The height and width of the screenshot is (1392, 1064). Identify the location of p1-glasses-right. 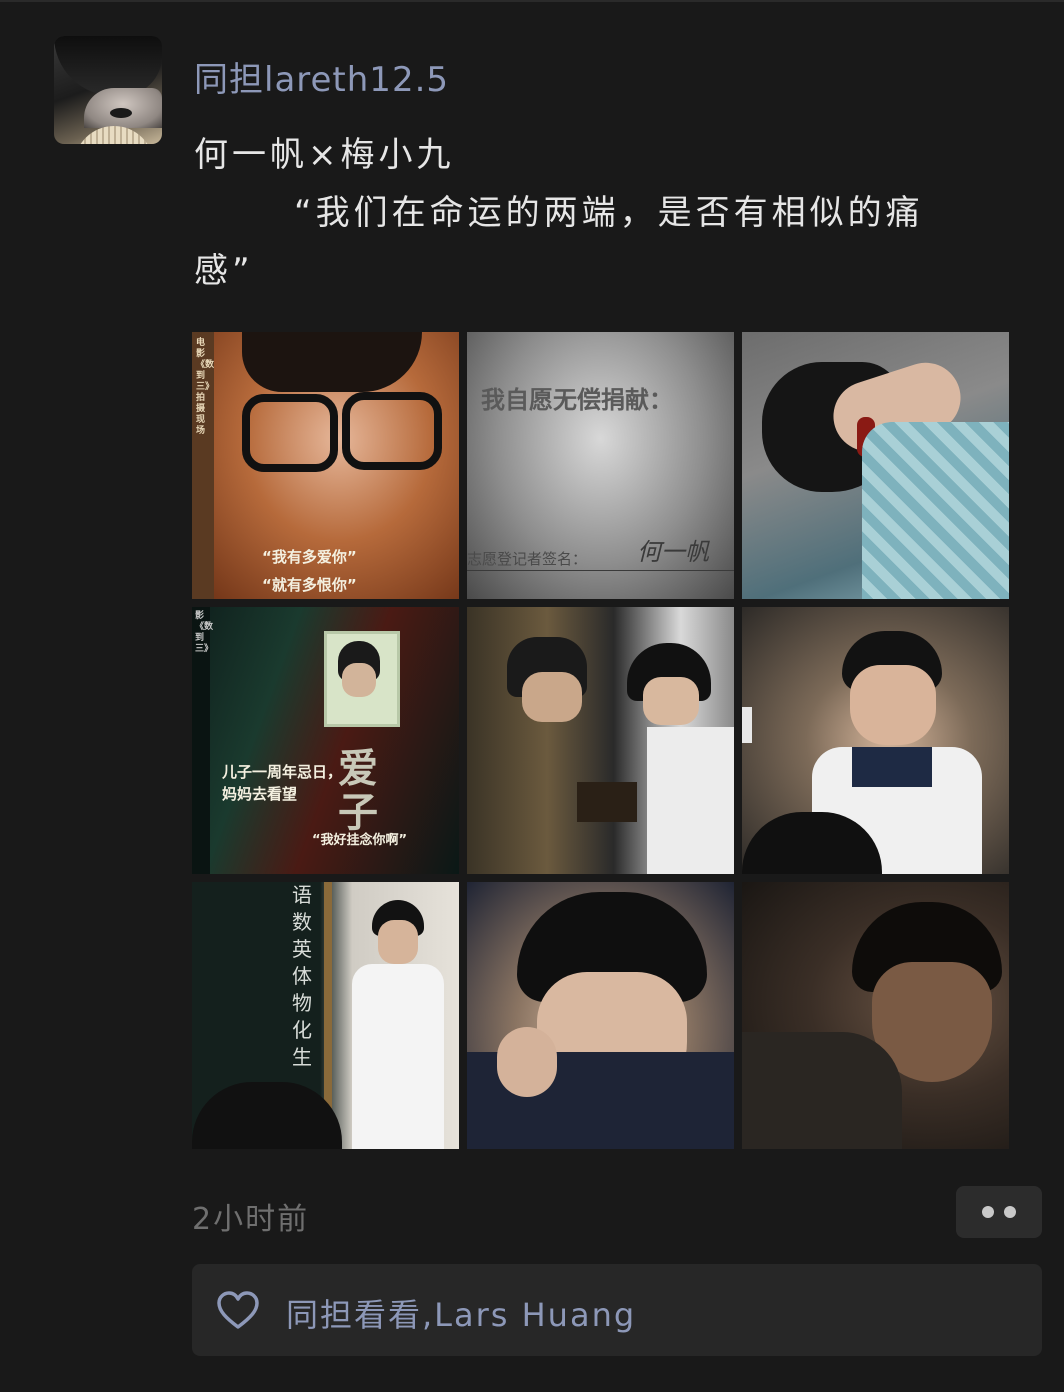
(392, 431).